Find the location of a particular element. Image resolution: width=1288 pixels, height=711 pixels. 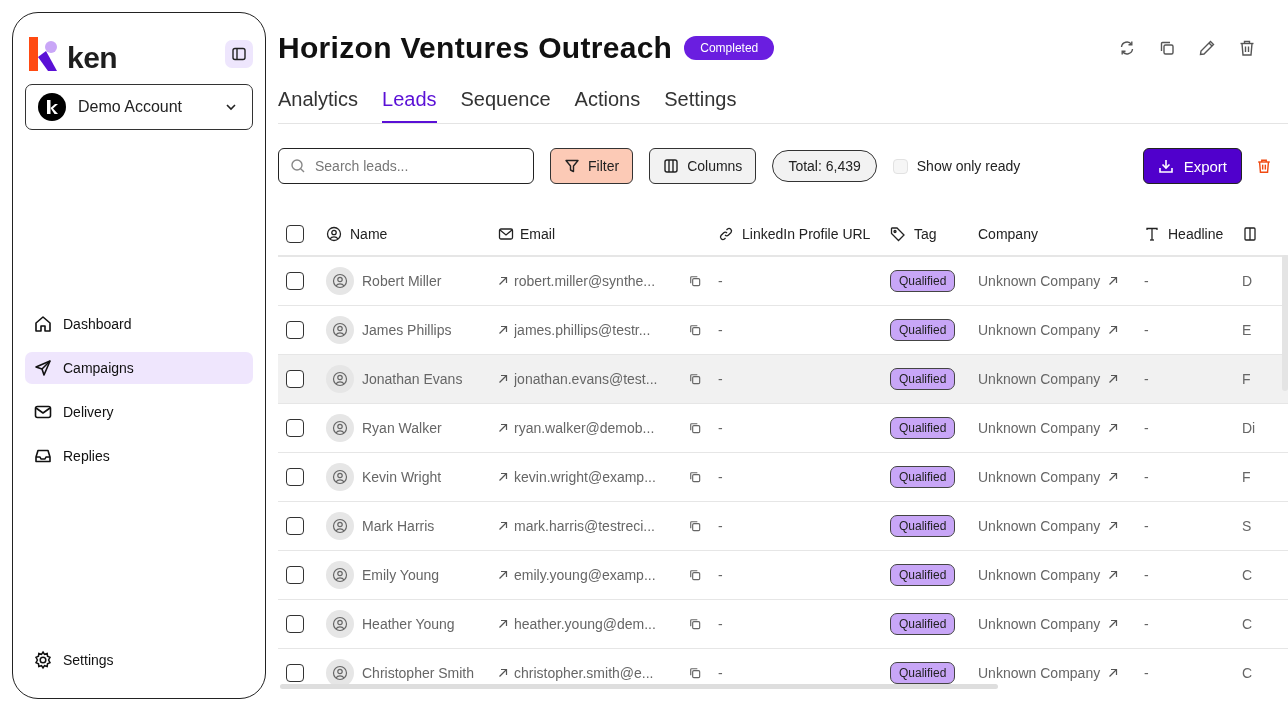

columns-button: Columns is located at coordinates (703, 166).